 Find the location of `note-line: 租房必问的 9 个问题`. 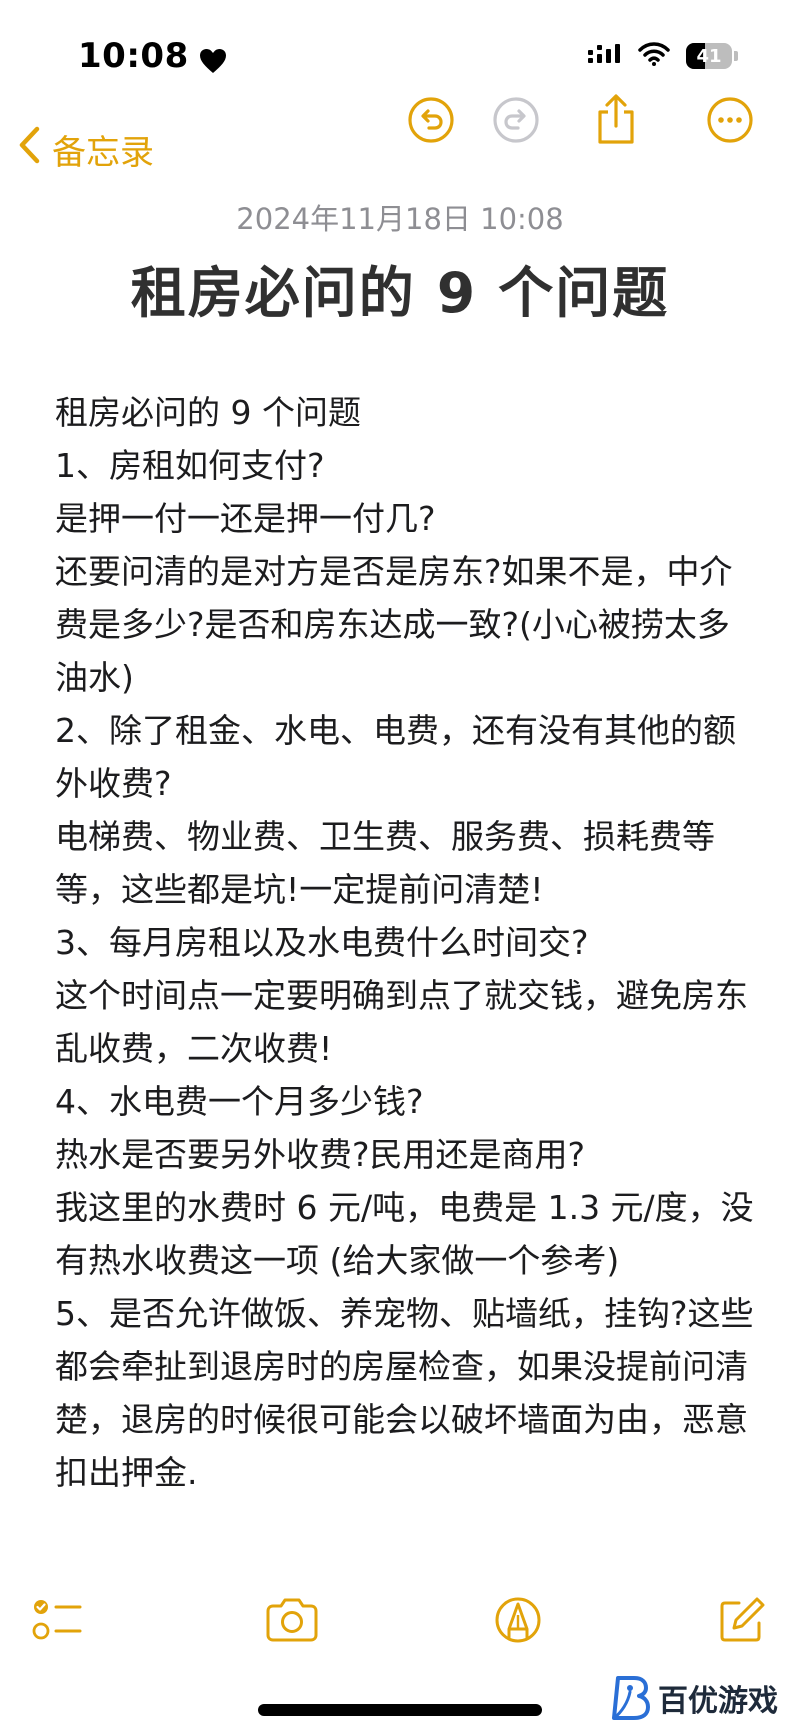

note-line: 租房必问的 9 个问题 is located at coordinates (208, 412).